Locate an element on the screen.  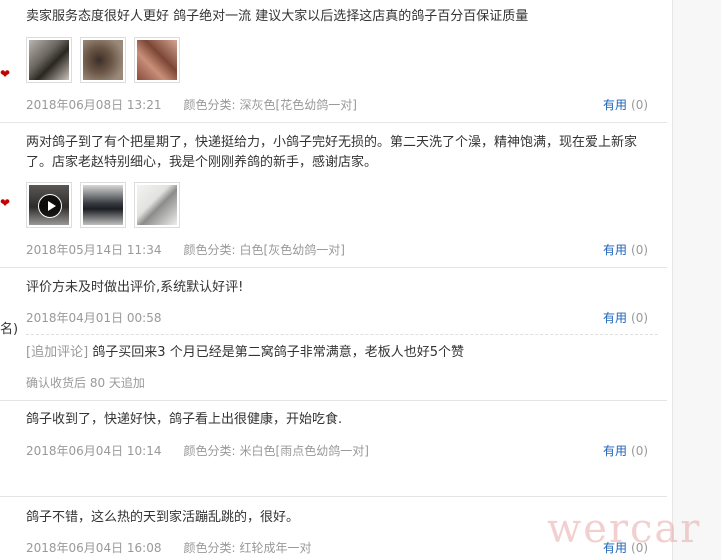
review-date: 2018年04月01日 00:58 is located at coordinates (94, 318).